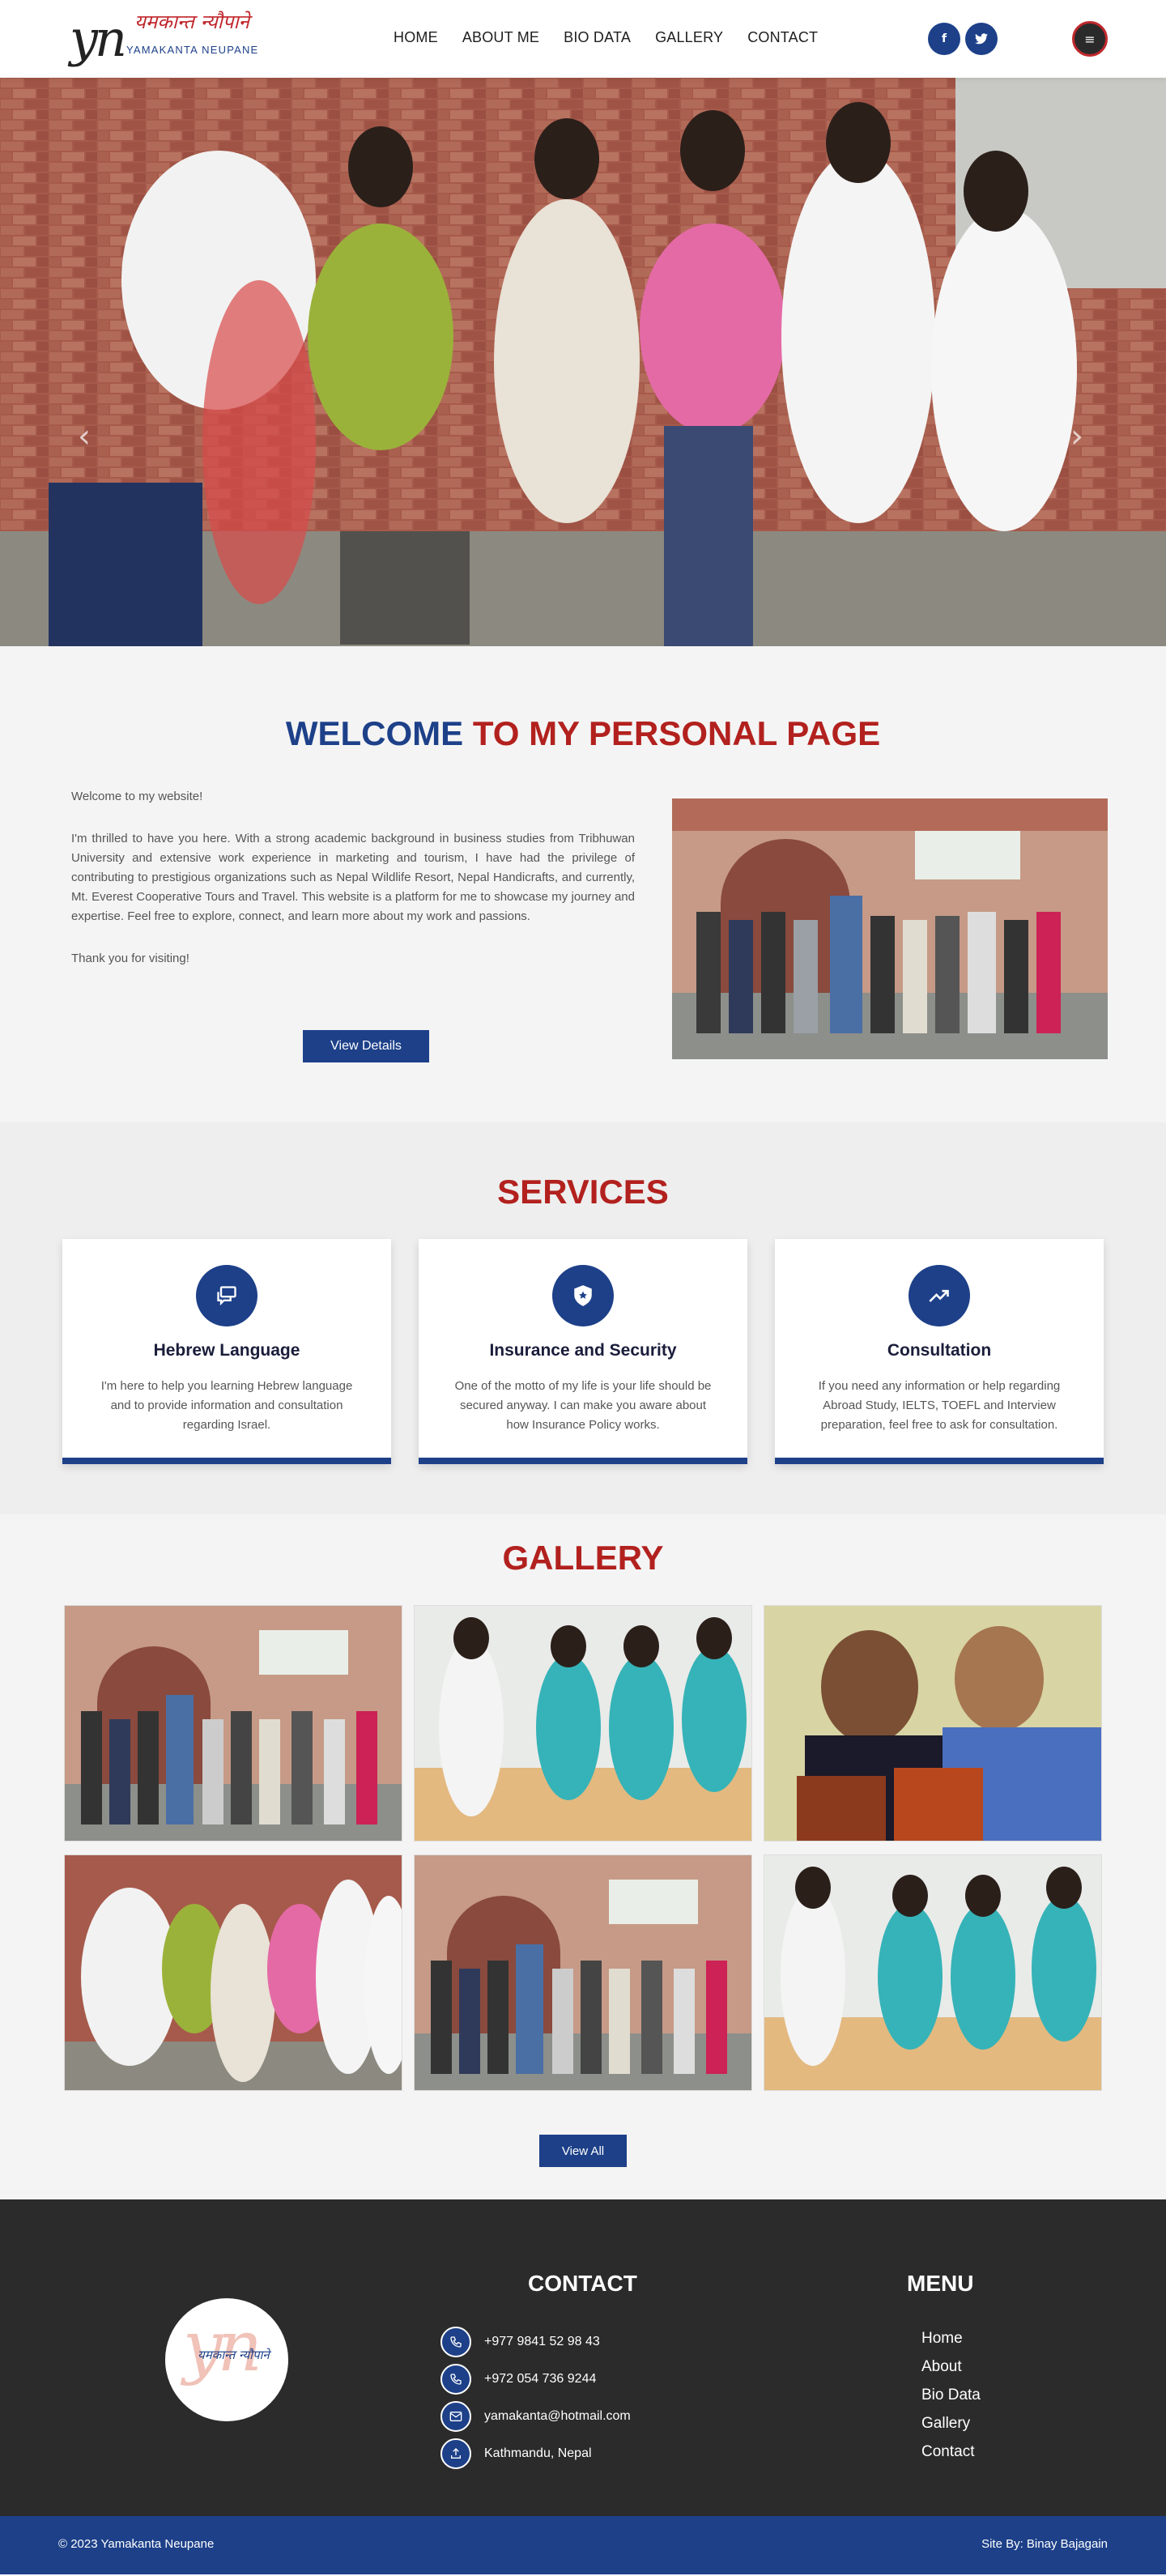 The width and height of the screenshot is (1166, 2576). What do you see at coordinates (227, 1295) in the screenshot?
I see `chat-bubbles-icon` at bounding box center [227, 1295].